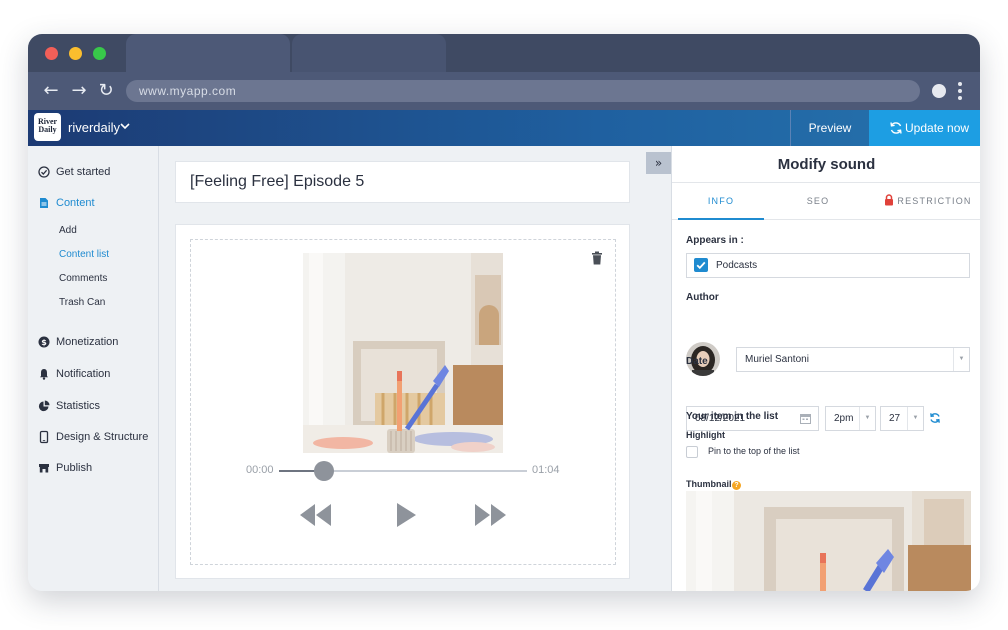 This screenshot has width=1008, height=630. What do you see at coordinates (87, 342) in the screenshot?
I see `sidebar-item-label: Monetization` at bounding box center [87, 342].